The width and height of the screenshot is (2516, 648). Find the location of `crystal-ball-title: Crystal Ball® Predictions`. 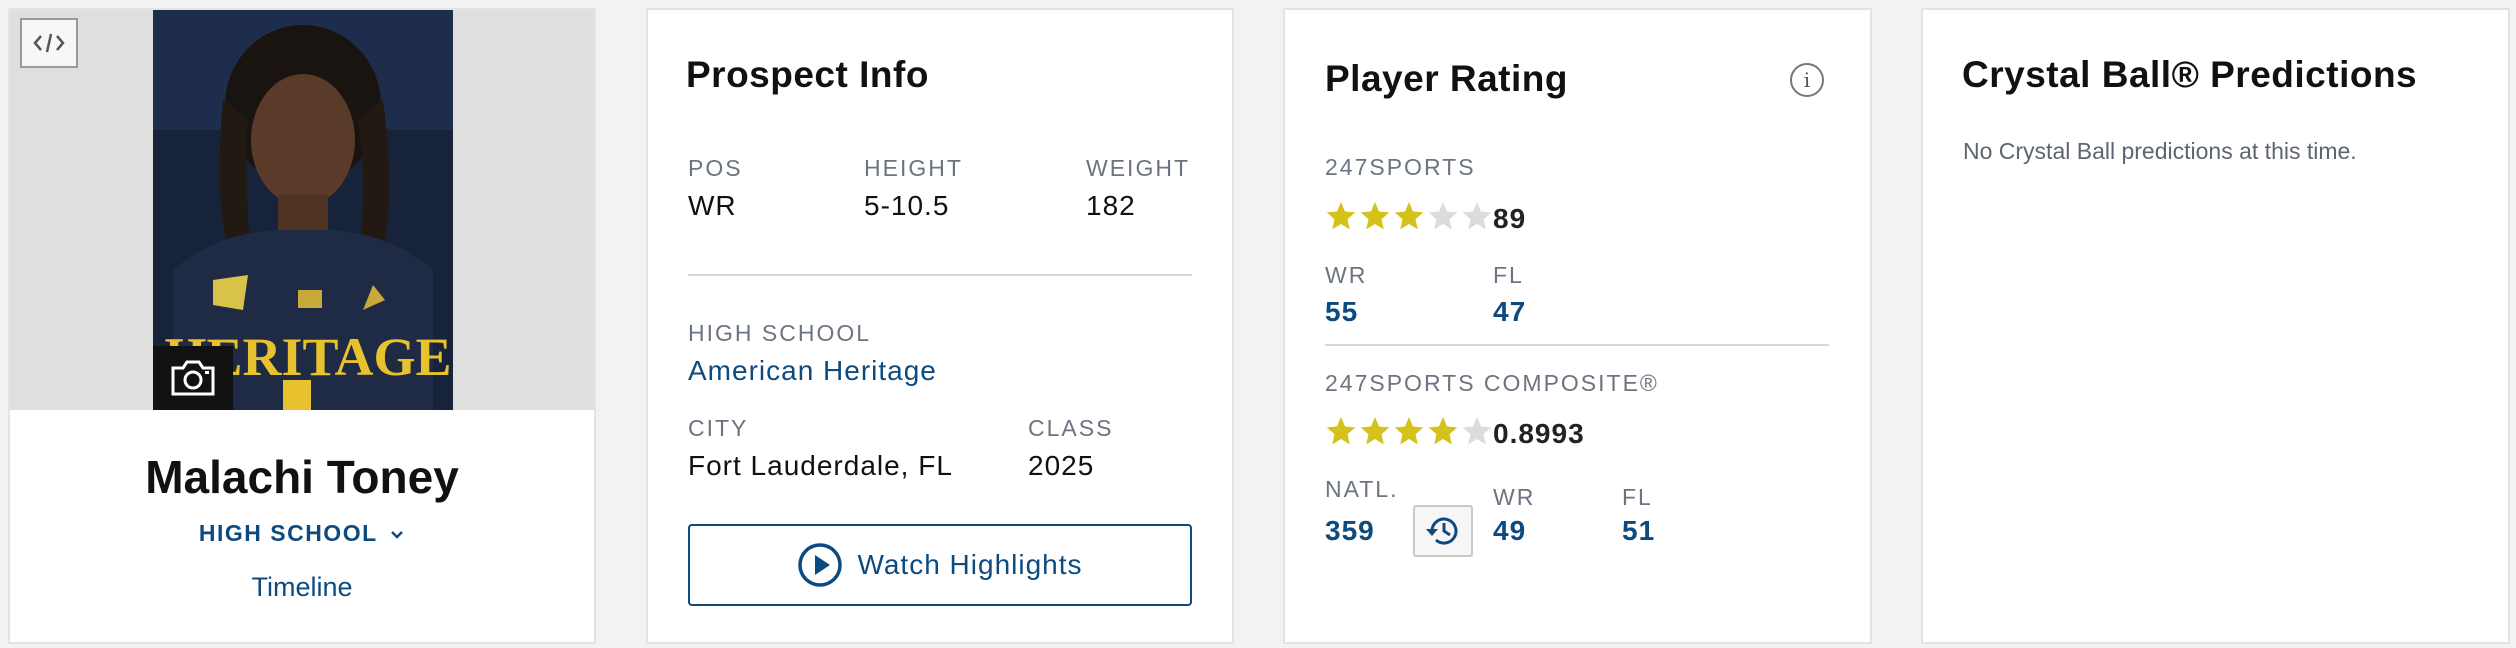

crystal-ball-title: Crystal Ball® Predictions is located at coordinates (2190, 74).